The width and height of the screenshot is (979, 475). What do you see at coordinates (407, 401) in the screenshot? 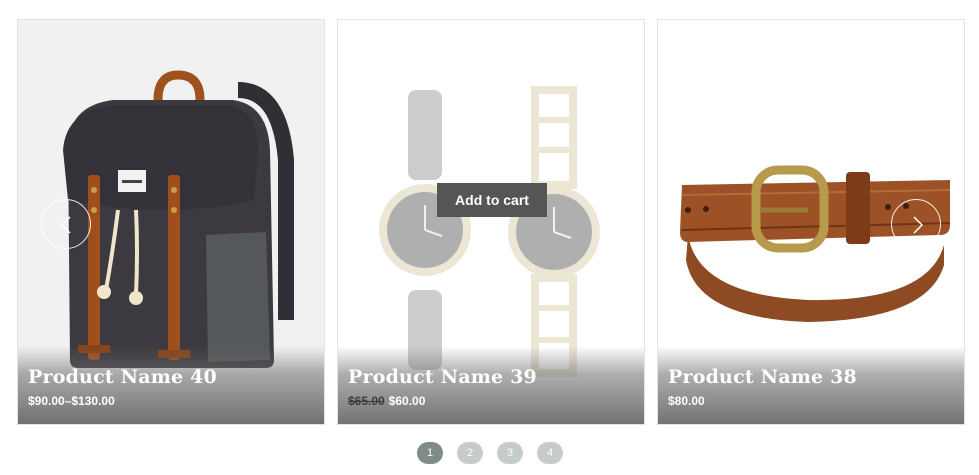
I see `price-sale: $60.00` at bounding box center [407, 401].